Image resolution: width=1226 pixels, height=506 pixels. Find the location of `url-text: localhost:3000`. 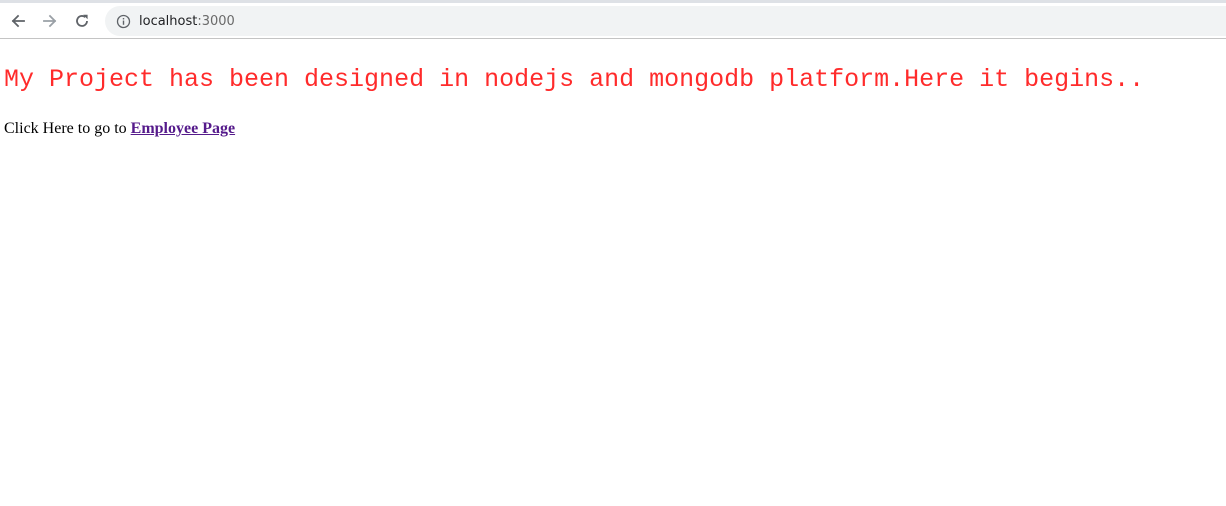

url-text: localhost:3000 is located at coordinates (187, 21).